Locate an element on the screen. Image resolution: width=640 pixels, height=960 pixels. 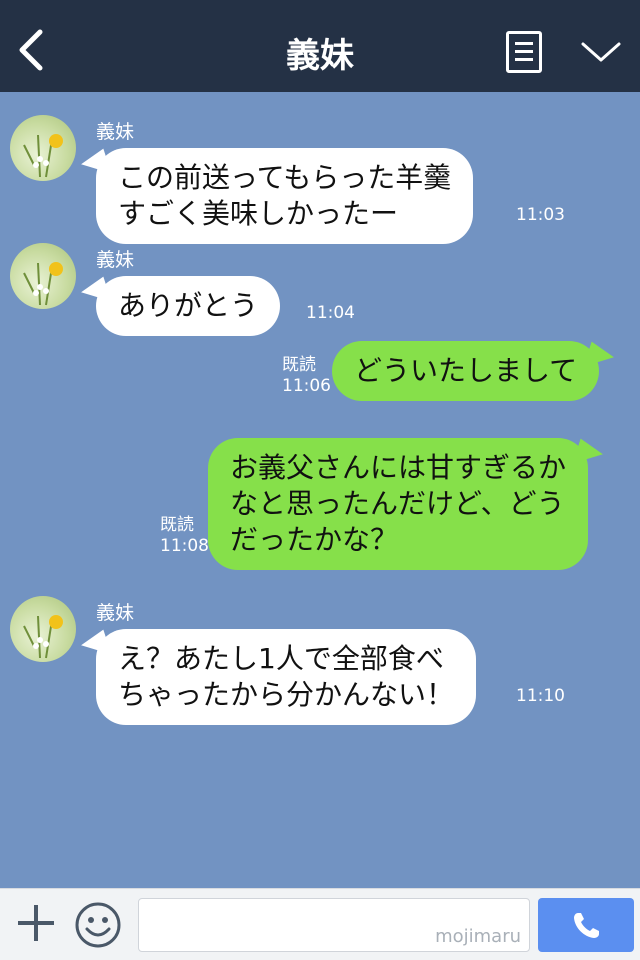
chat-header: 義妹 is located at coordinates (320, 46).